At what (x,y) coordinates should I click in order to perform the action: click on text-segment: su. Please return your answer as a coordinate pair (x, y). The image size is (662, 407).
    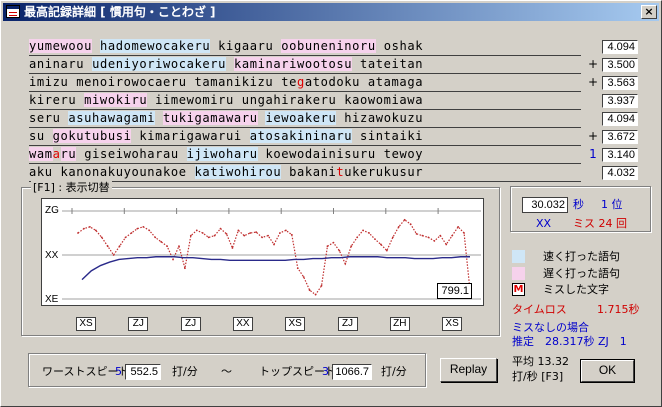
    Looking at the image, I should click on (41, 136).